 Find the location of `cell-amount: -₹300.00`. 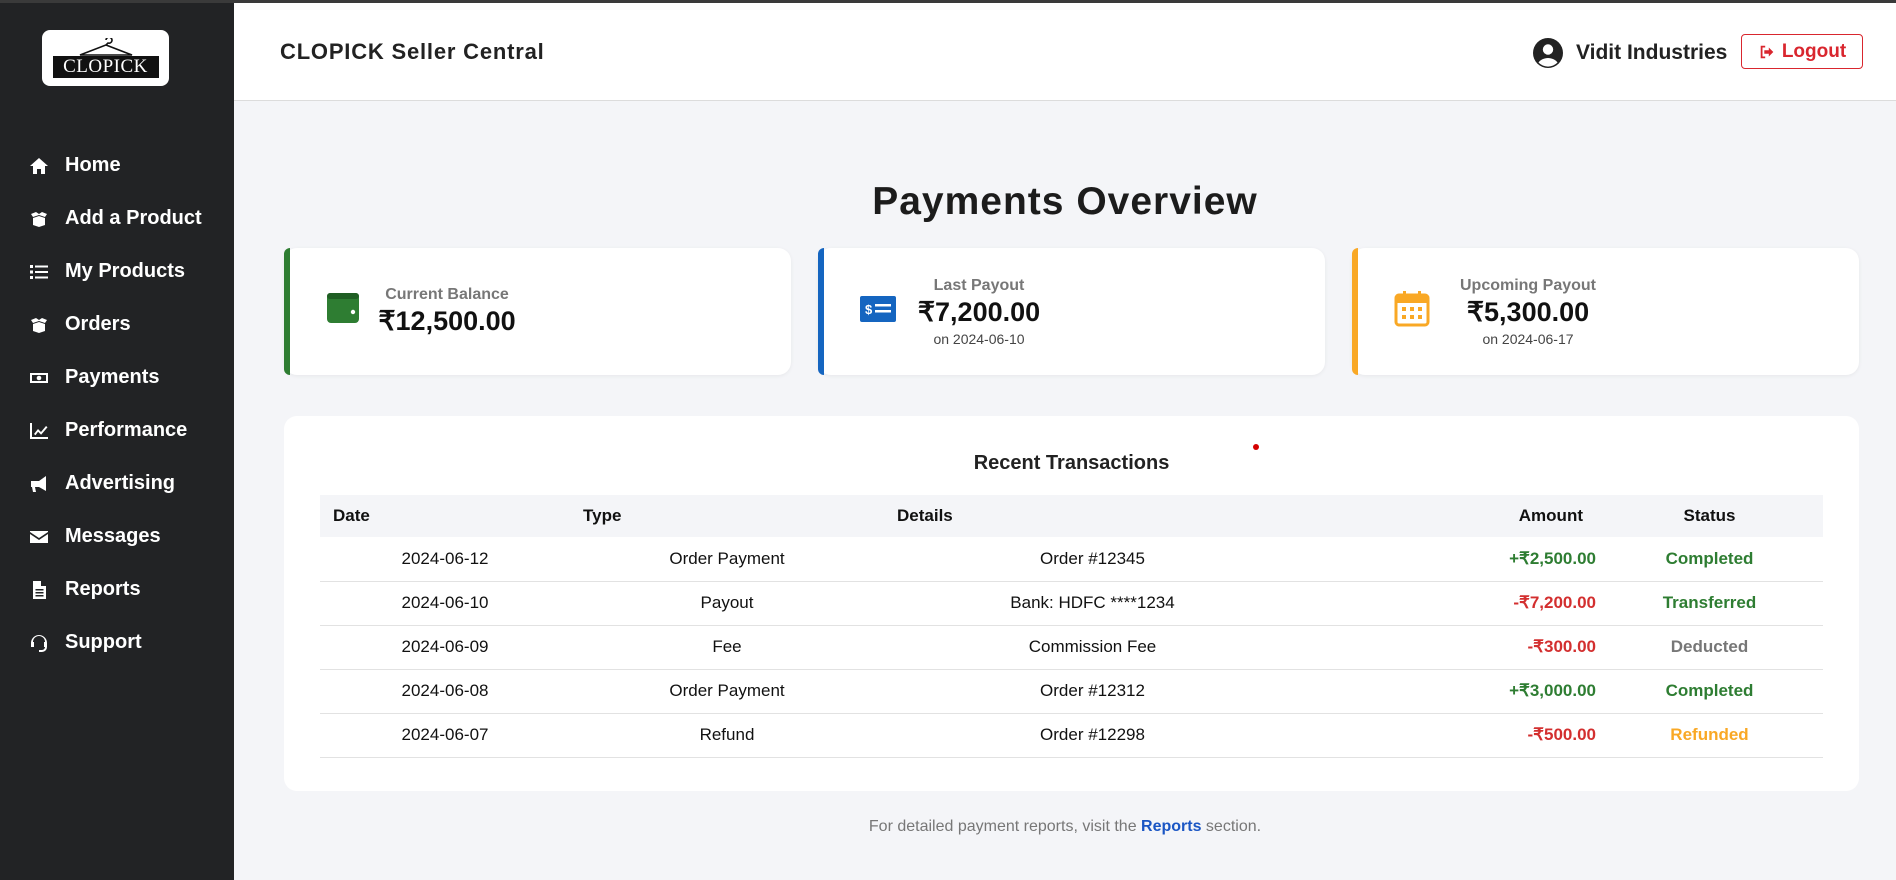

cell-amount: -₹300.00 is located at coordinates (1448, 647).